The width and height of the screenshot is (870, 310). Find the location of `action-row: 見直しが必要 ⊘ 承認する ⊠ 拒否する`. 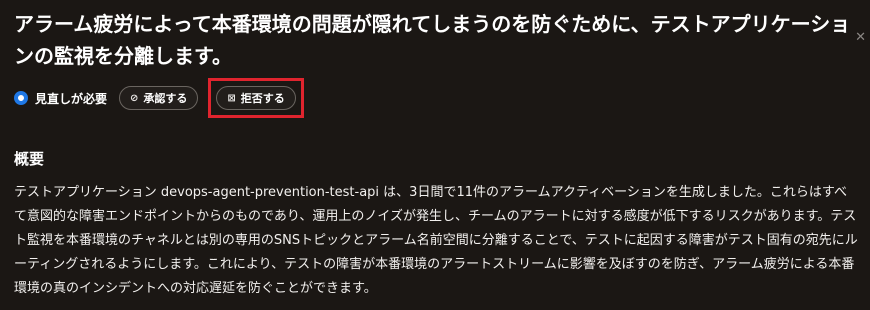

action-row: 見直しが必要 ⊘ 承認する ⊠ 拒否する is located at coordinates (442, 98).